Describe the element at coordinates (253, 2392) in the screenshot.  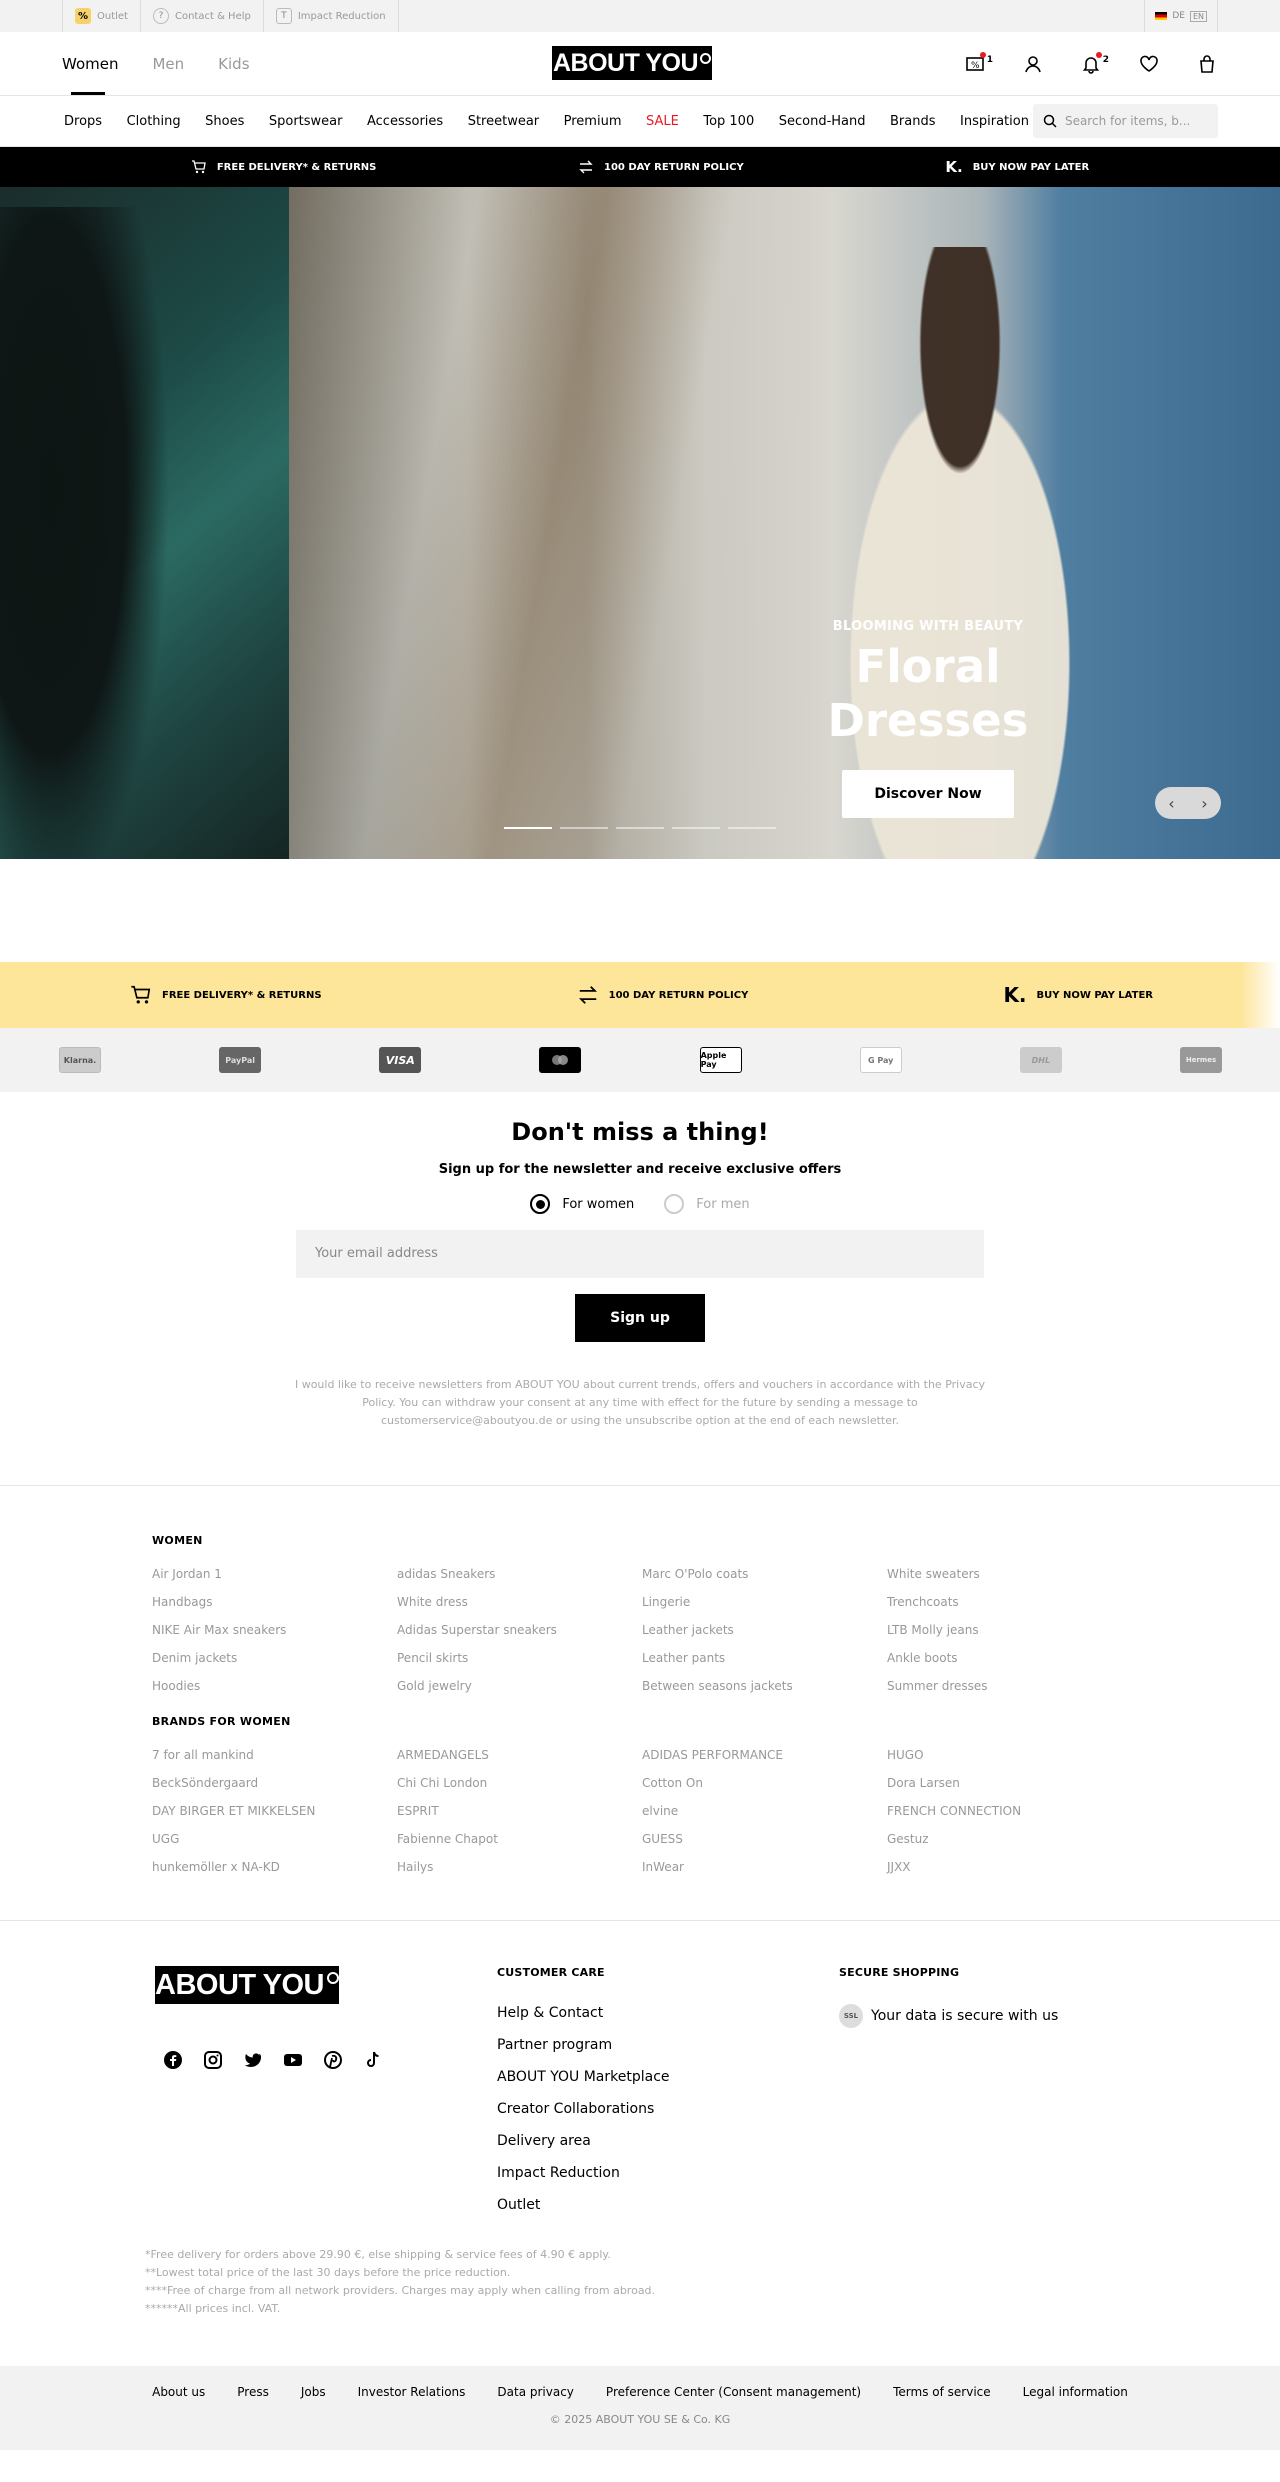
I see `bottom-link-press: Press` at that location.